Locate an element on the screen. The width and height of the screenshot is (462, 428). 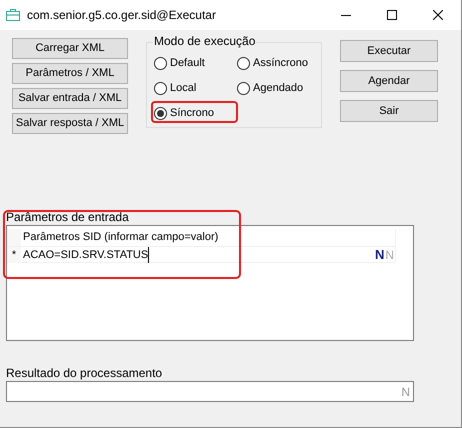
action-button: Carregar XML is located at coordinates (70, 48).